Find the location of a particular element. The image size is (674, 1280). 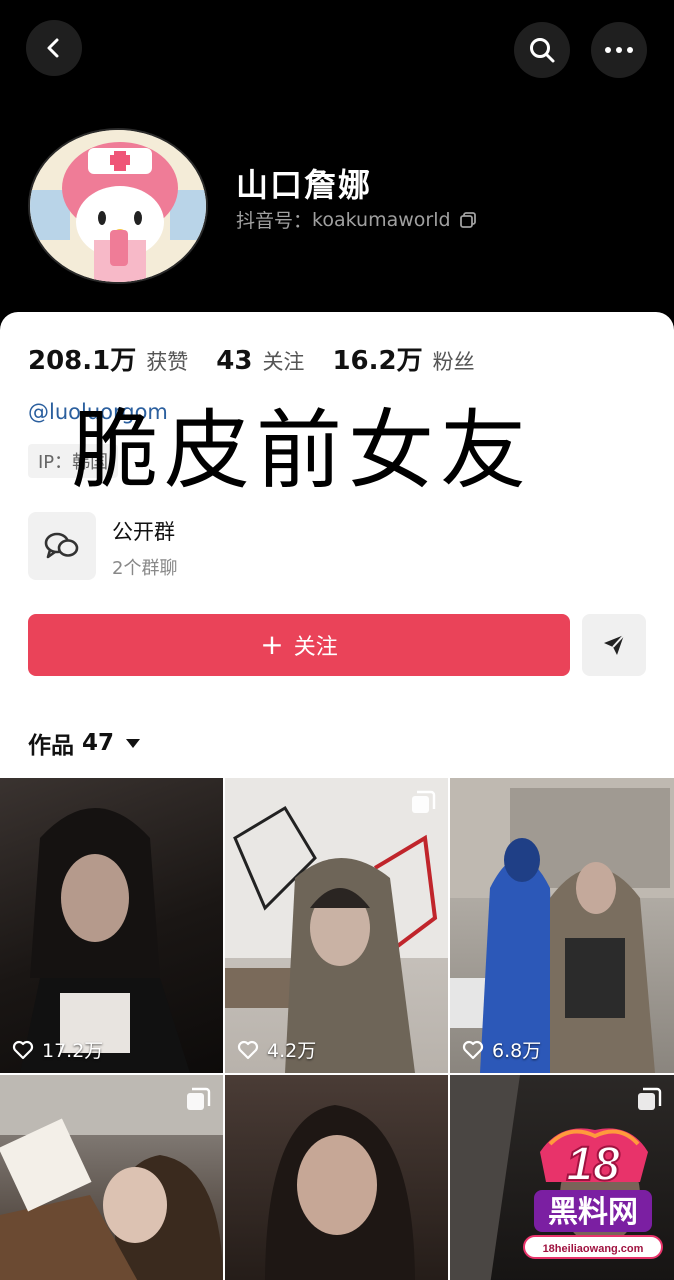

douyin-id-row: 抖音号： koakumaworld is located at coordinates (356, 219).